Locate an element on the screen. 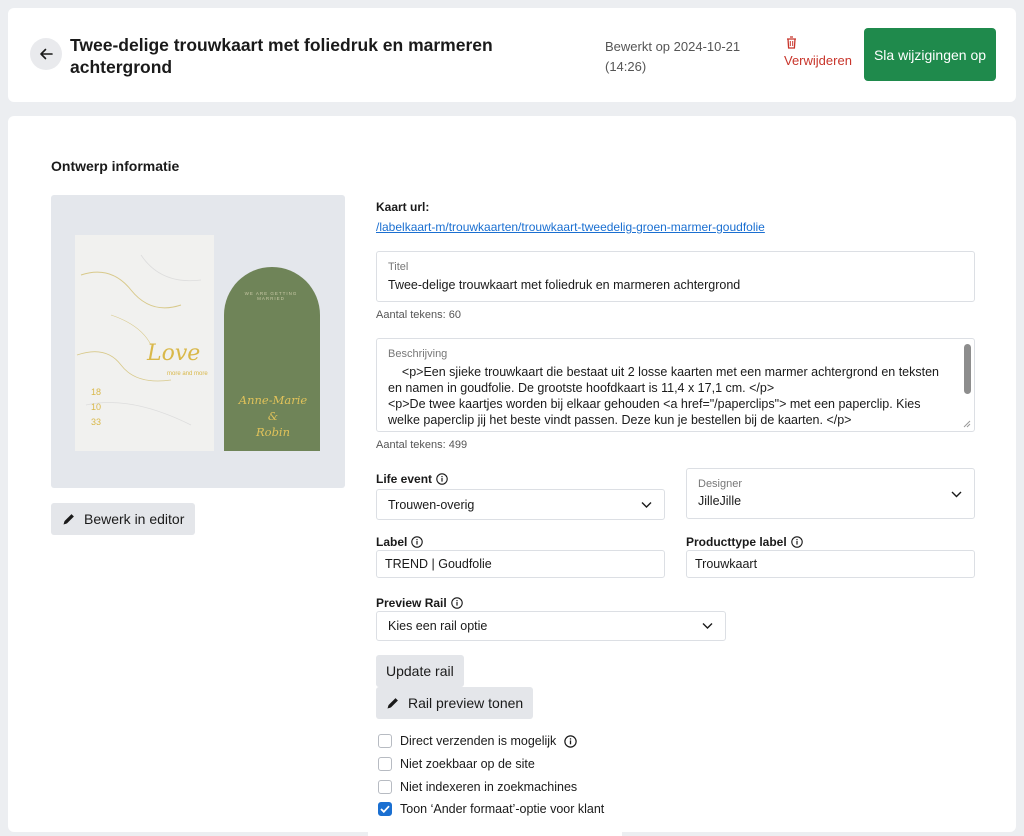 Image resolution: width=1024 pixels, height=836 pixels. url-label: Kaart url: is located at coordinates (403, 207).